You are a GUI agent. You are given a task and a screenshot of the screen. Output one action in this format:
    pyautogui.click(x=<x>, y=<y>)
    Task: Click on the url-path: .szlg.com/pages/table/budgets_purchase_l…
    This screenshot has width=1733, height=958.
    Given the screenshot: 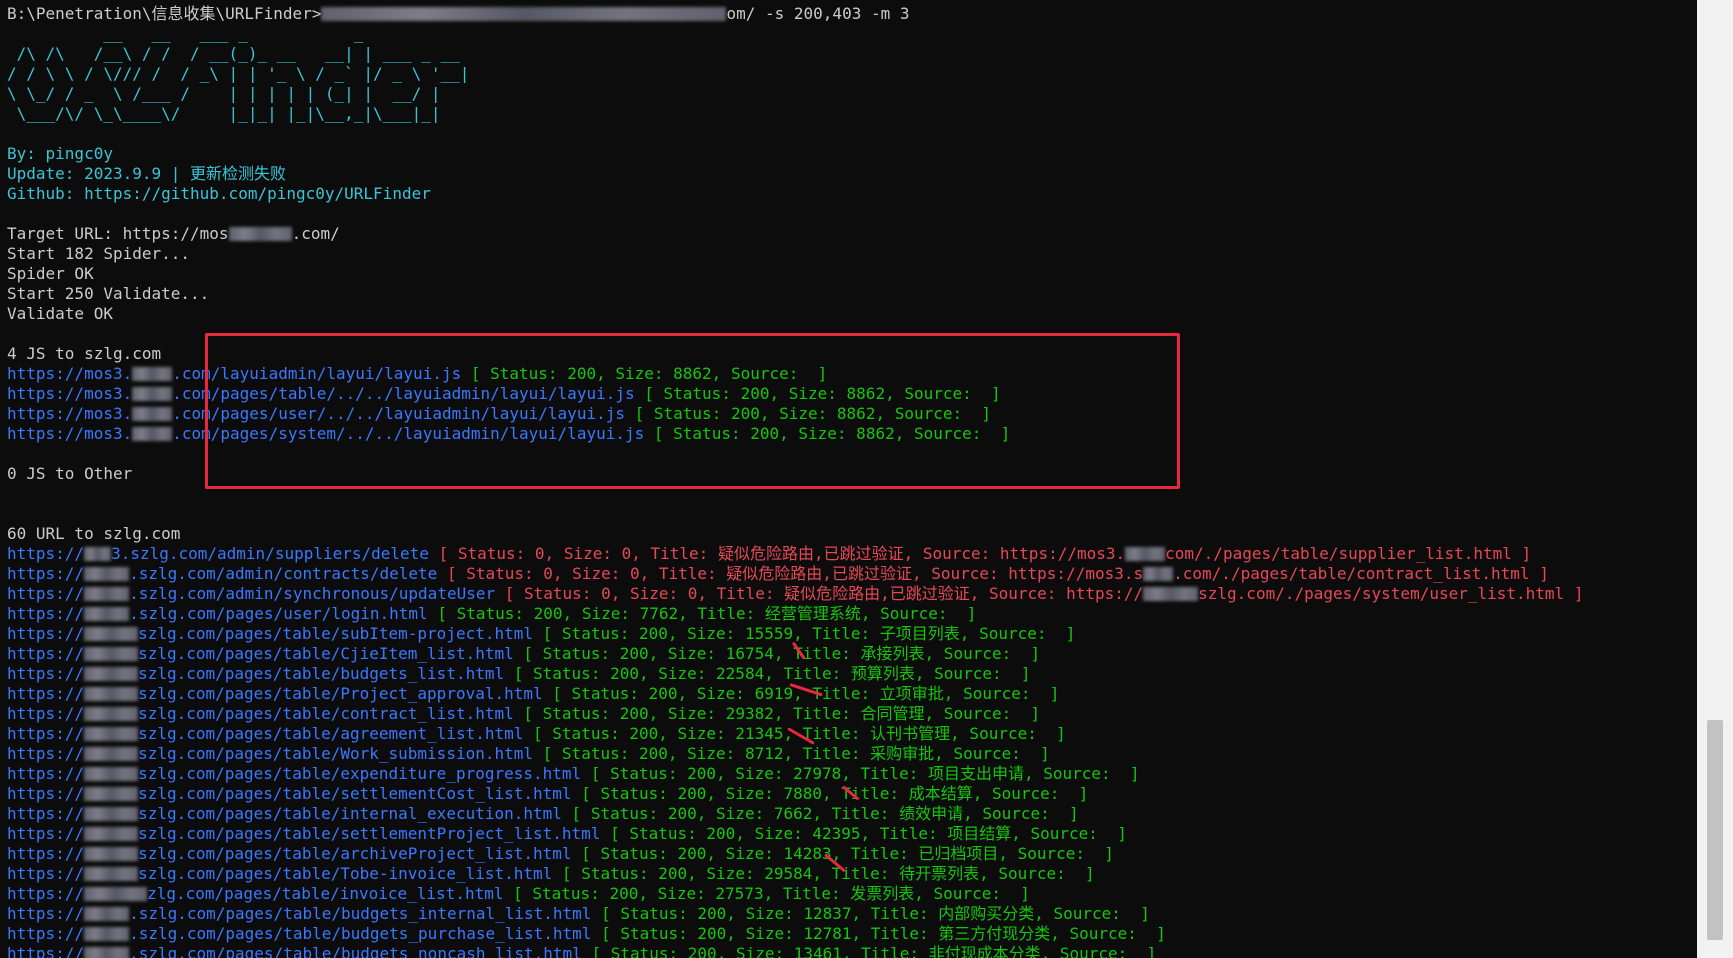 What is the action you would take?
    pyautogui.click(x=360, y=933)
    